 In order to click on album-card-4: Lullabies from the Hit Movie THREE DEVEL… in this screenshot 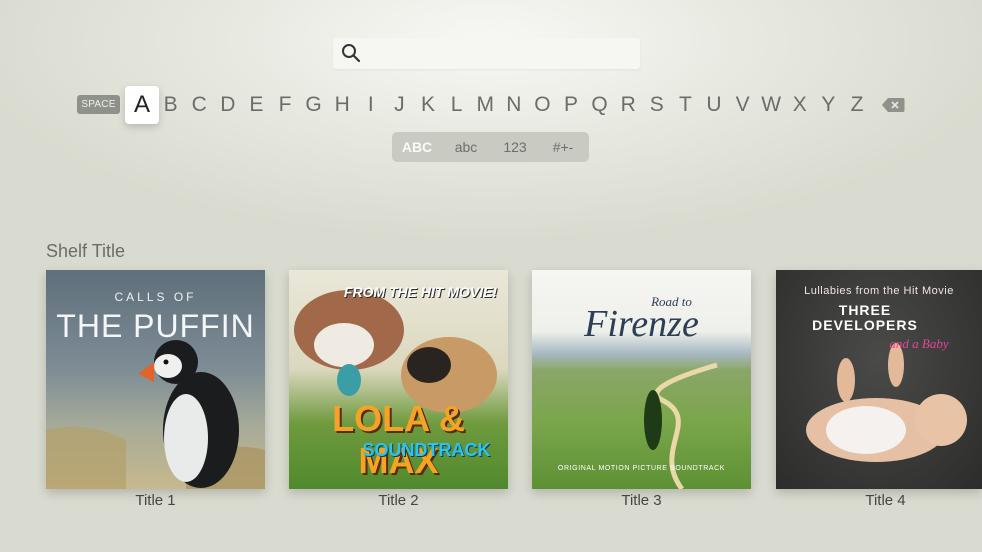, I will do `click(879, 379)`.